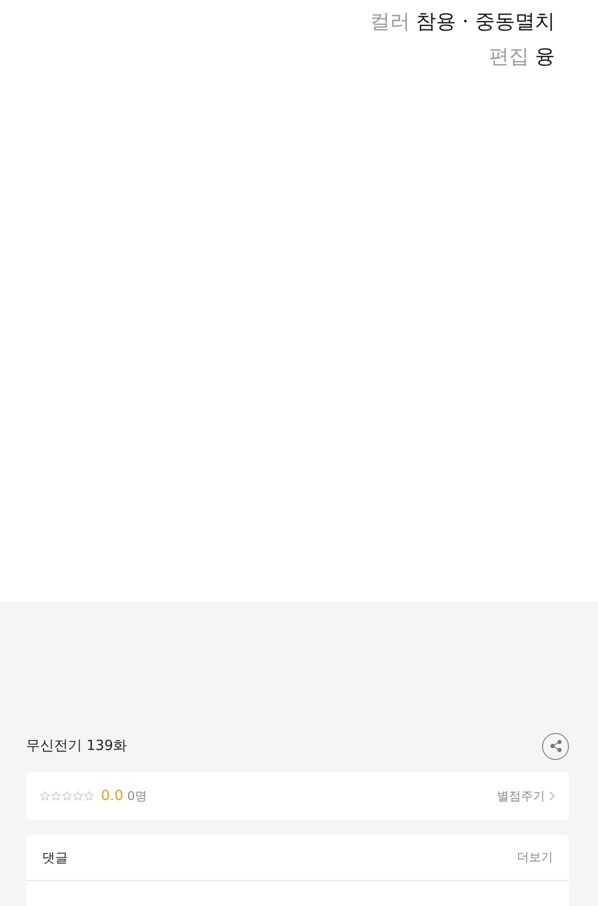 This screenshot has width=598, height=906. I want to click on share-button, so click(555, 746).